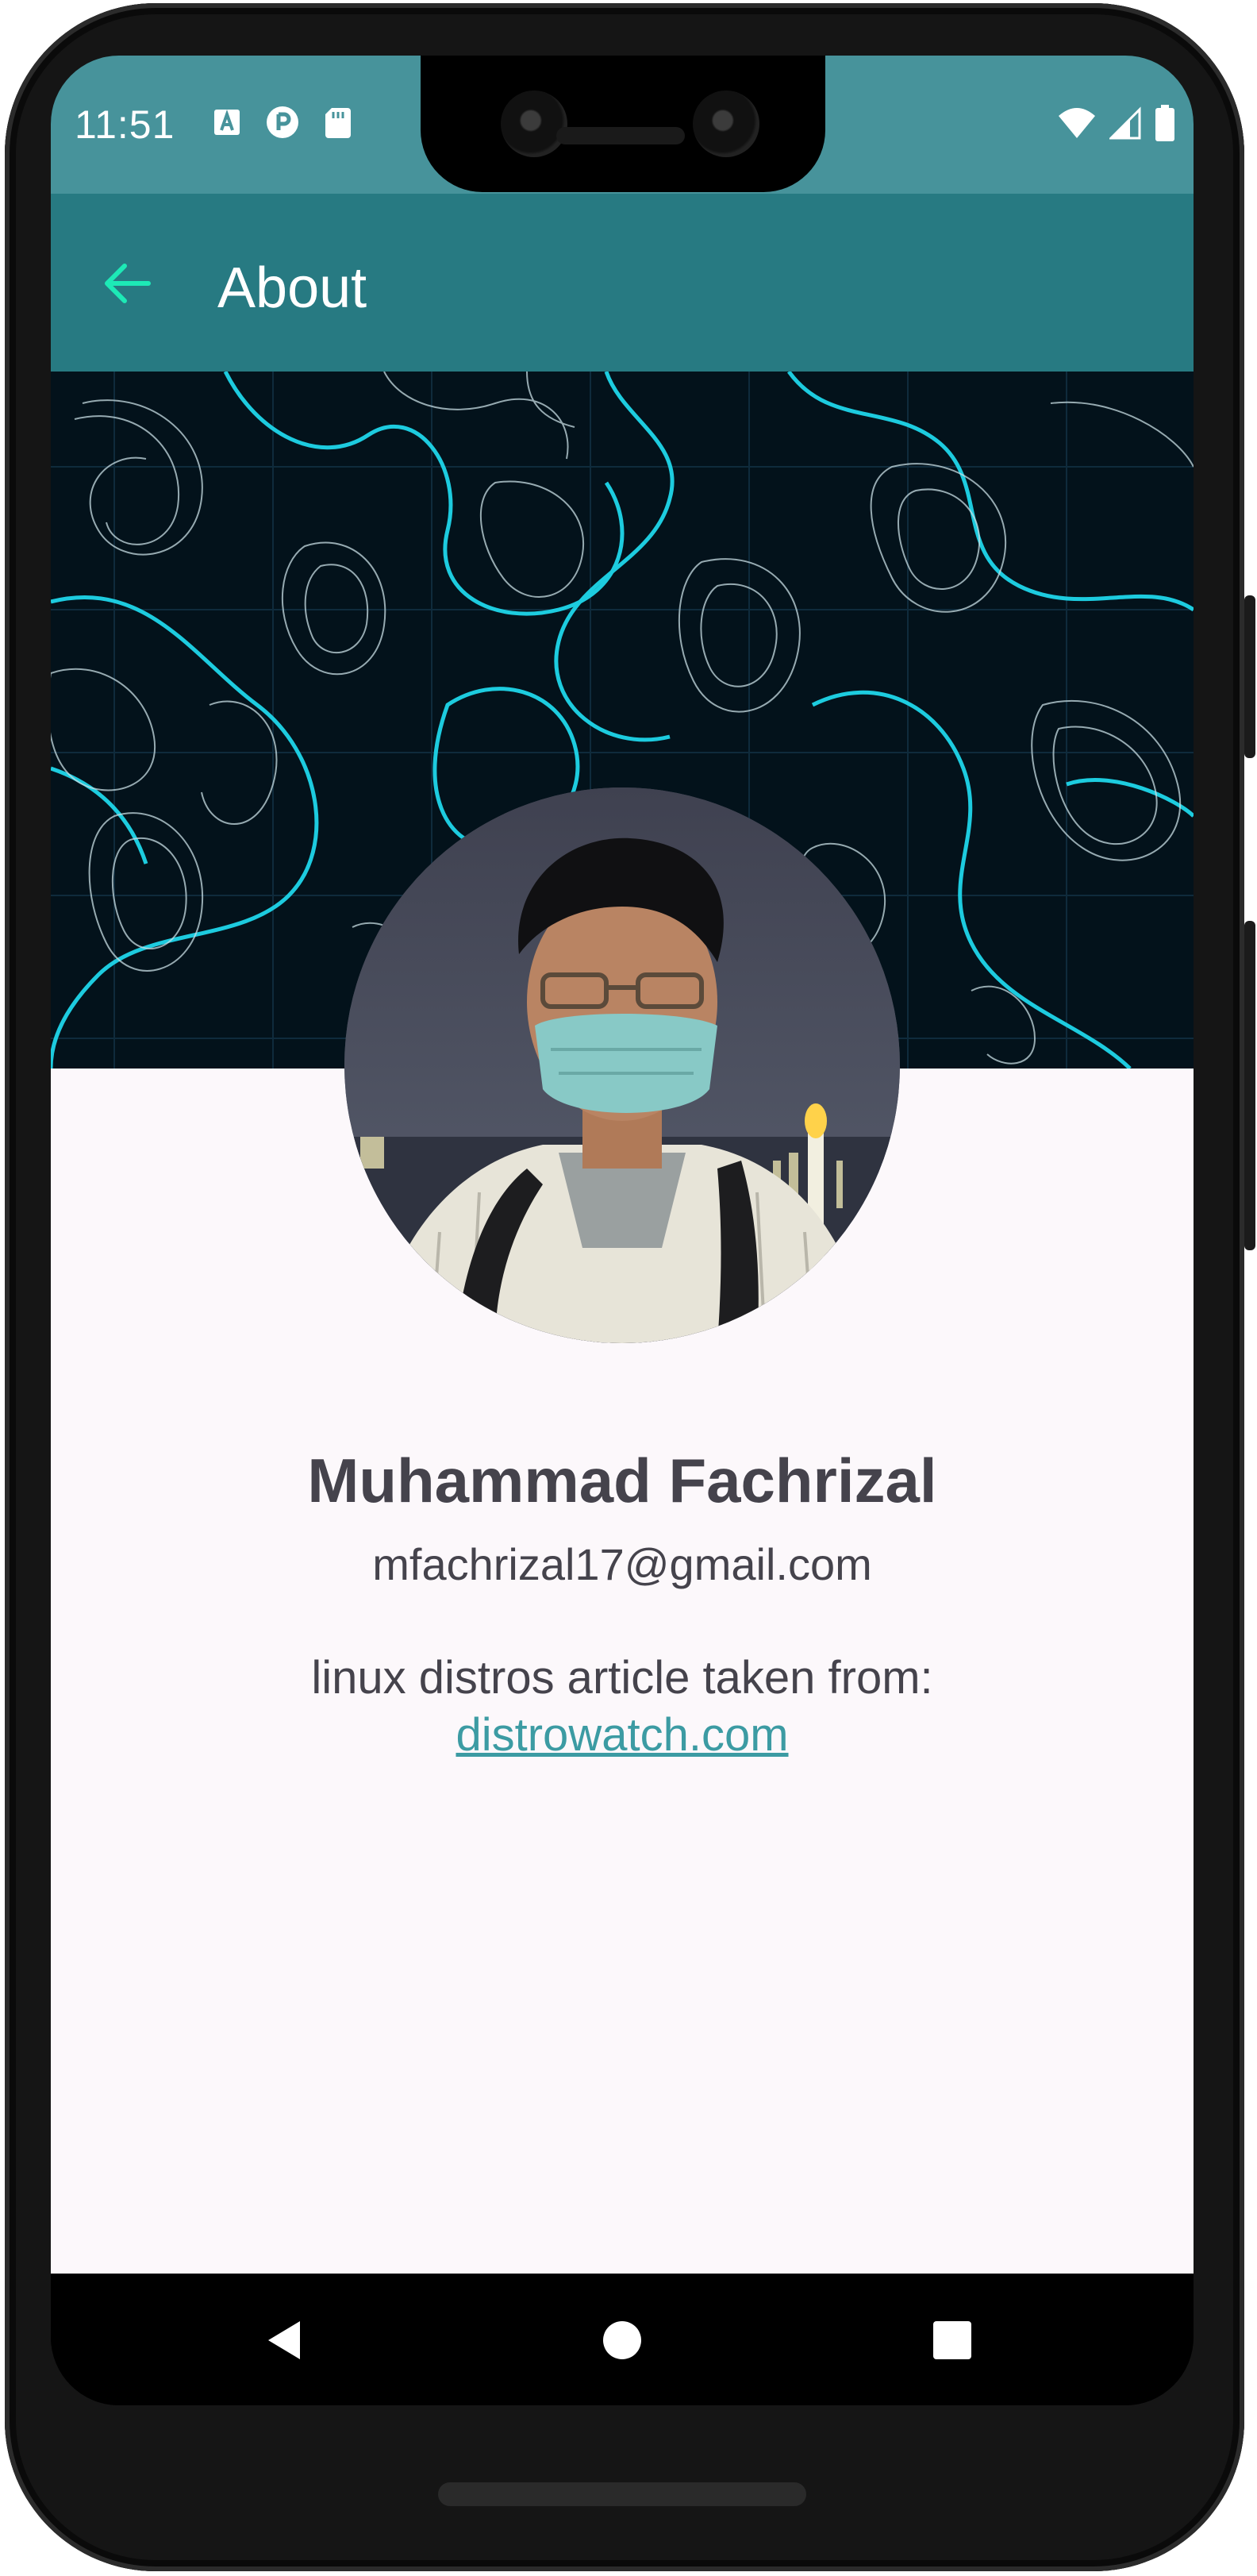  What do you see at coordinates (622, 283) in the screenshot?
I see `app-bar: About` at bounding box center [622, 283].